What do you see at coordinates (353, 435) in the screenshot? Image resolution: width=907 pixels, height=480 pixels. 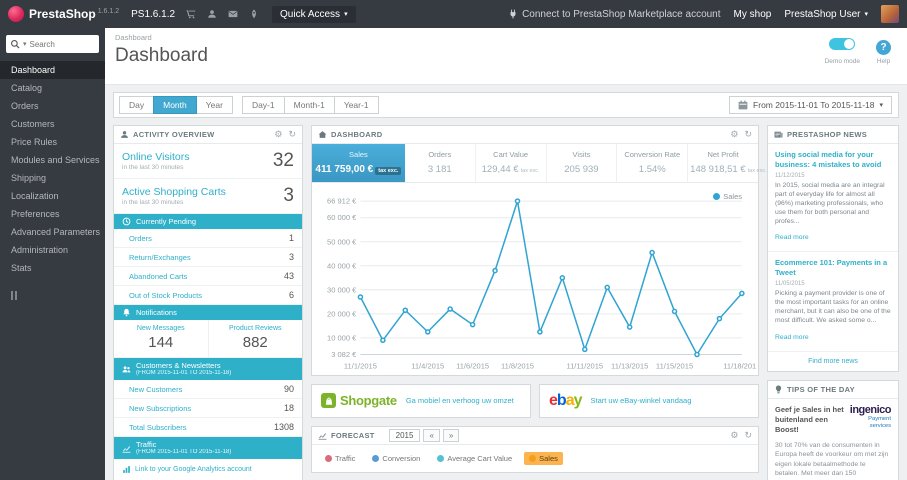 I see `forecast-panel-title: FORECAST` at bounding box center [353, 435].